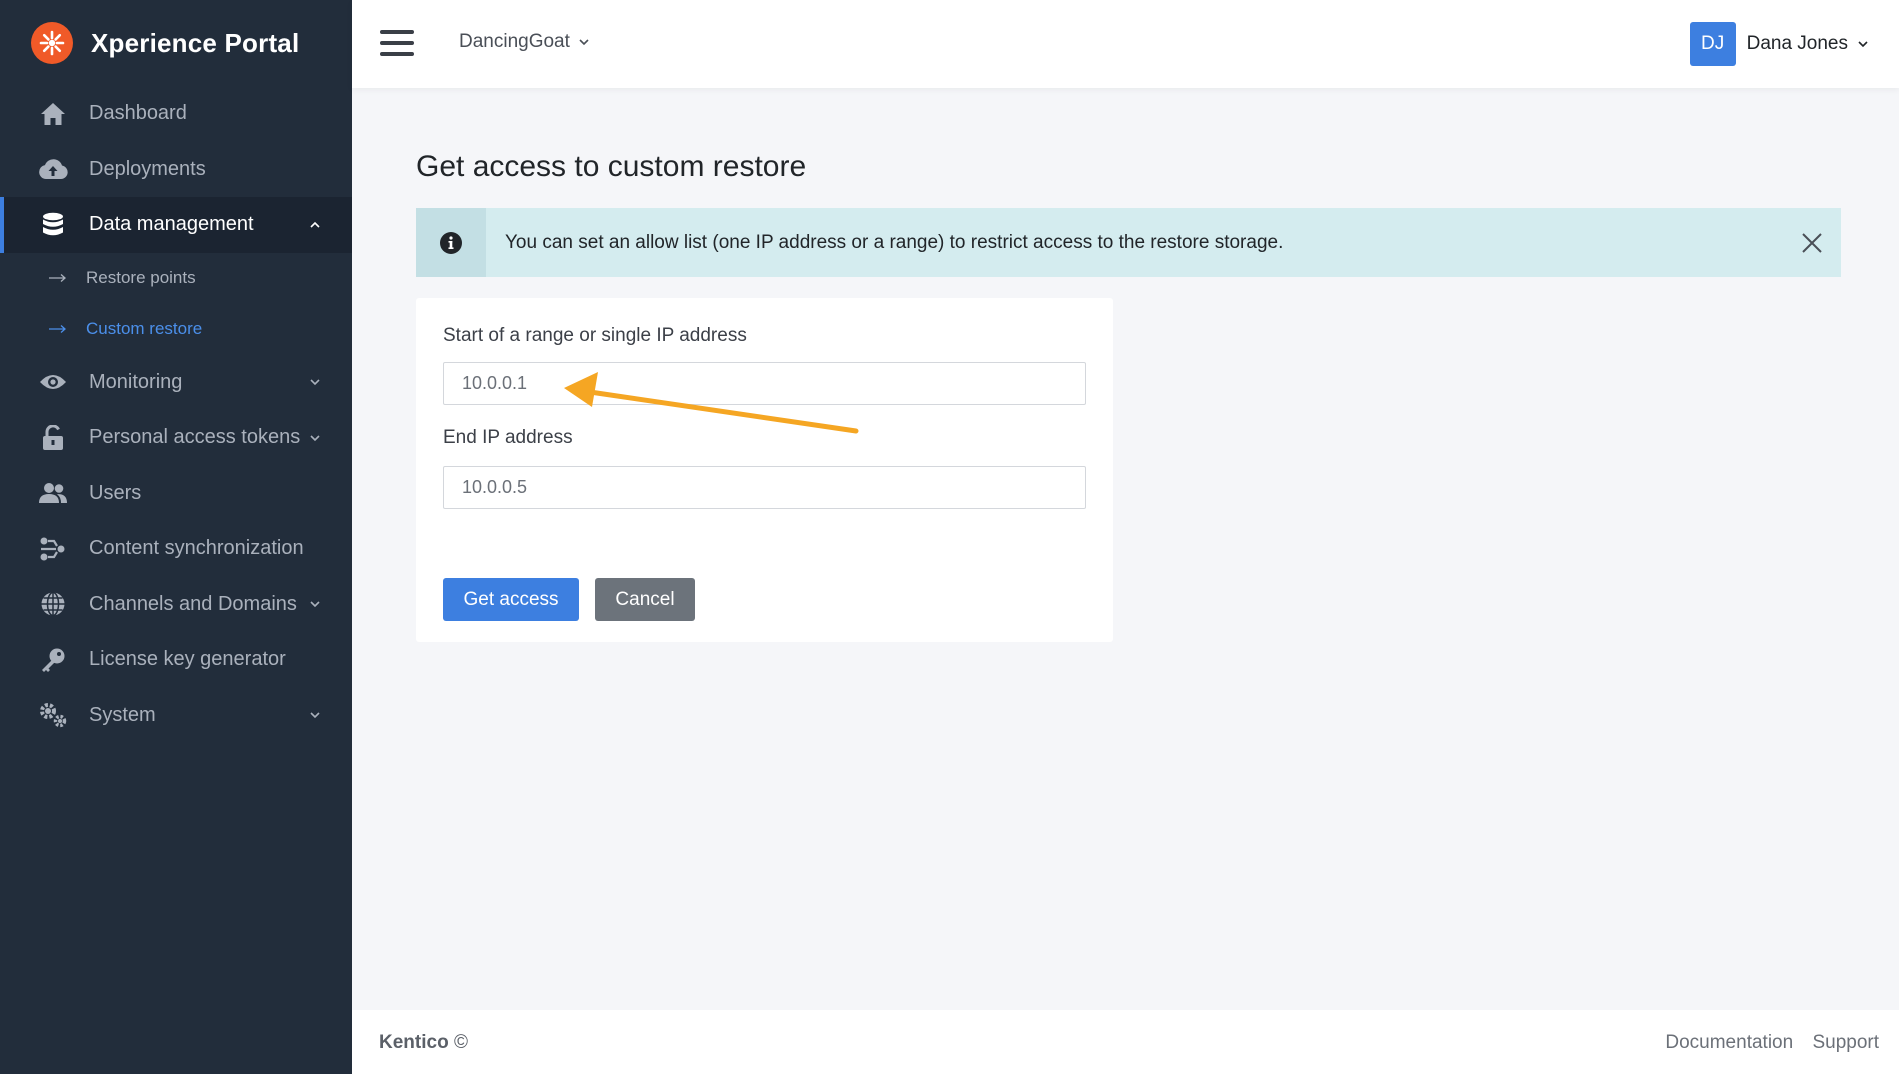 The width and height of the screenshot is (1899, 1074). Describe the element at coordinates (595, 335) in the screenshot. I see `start-ip-label: Start of a range or single IP address` at that location.